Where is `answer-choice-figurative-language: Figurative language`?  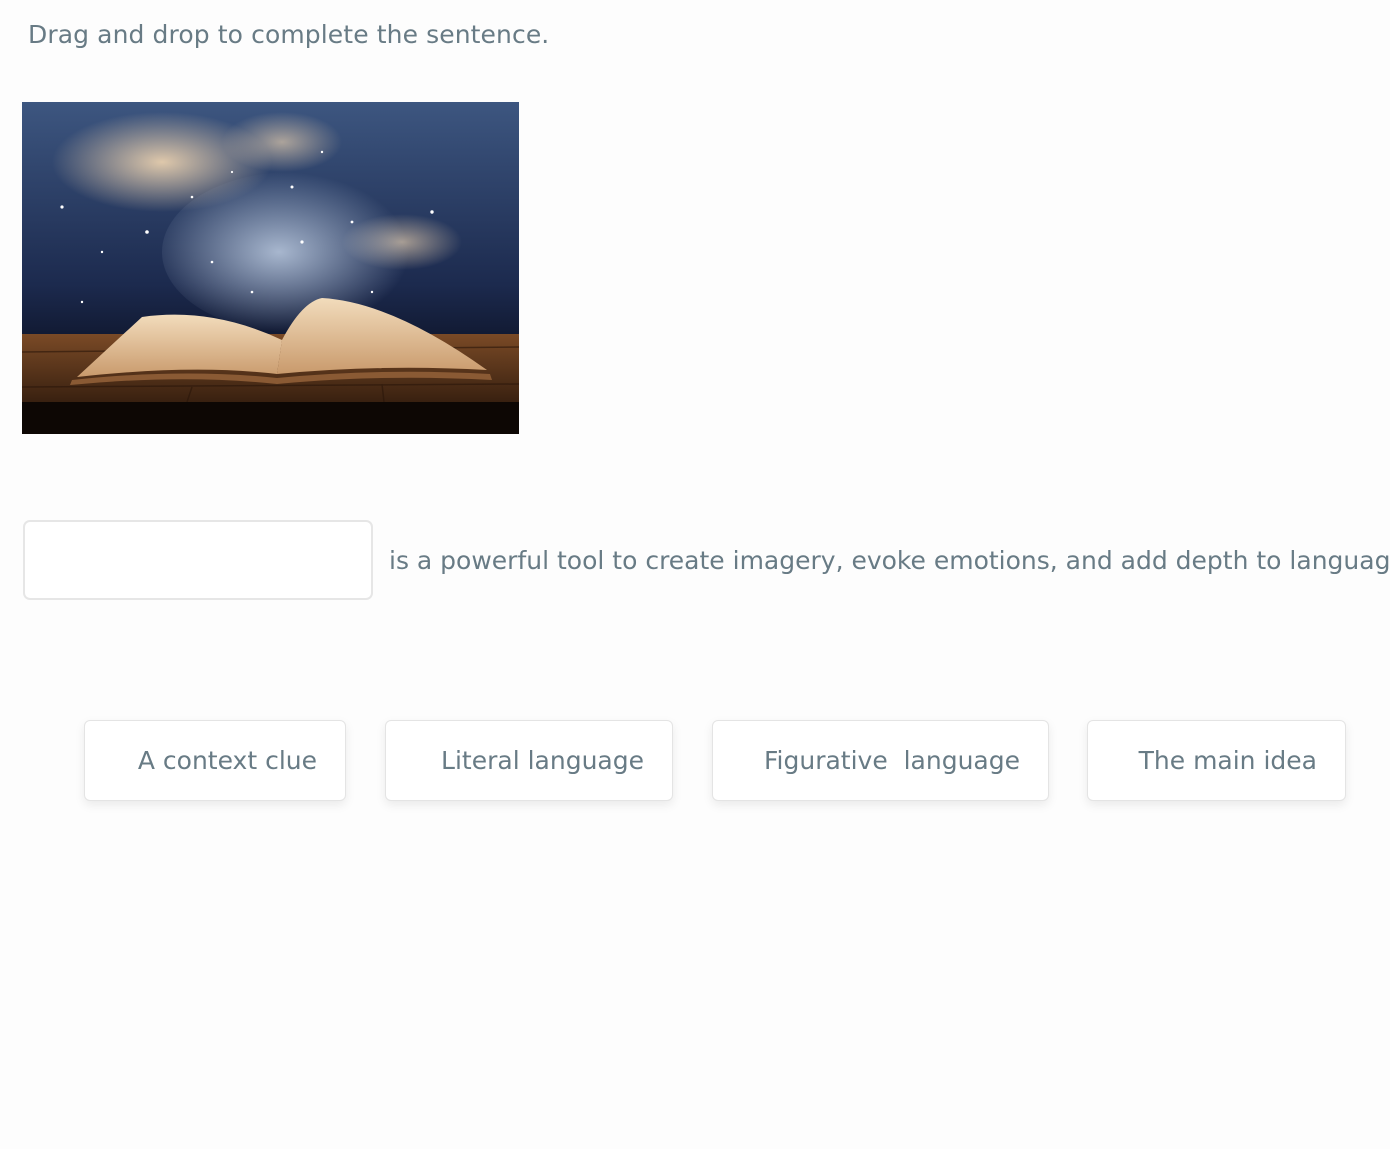
answer-choice-figurative-language: Figurative language is located at coordinates (880, 760).